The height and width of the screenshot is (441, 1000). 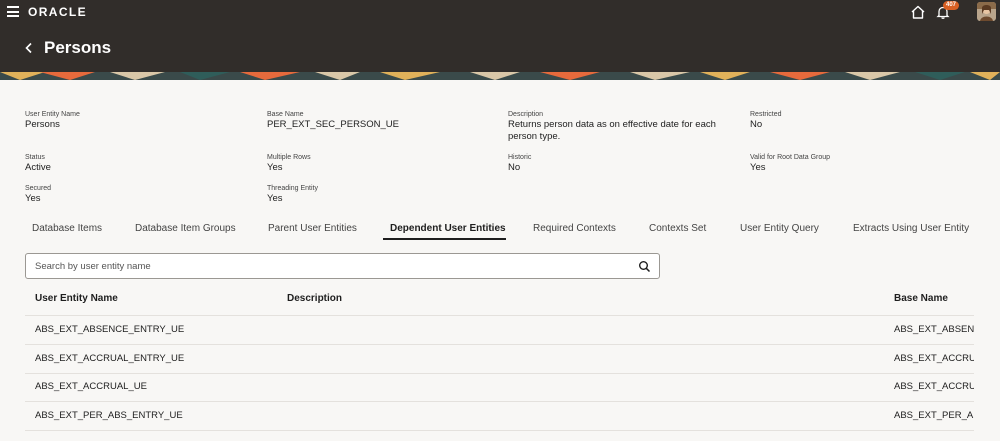 What do you see at coordinates (766, 114) in the screenshot?
I see `field-label: Restricted` at bounding box center [766, 114].